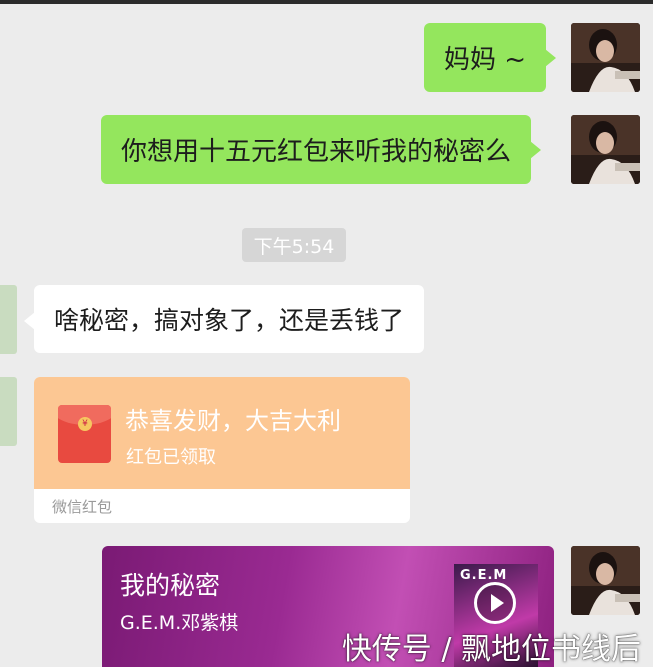  I want to click on message-timestamp: 下午5:54, so click(294, 245).